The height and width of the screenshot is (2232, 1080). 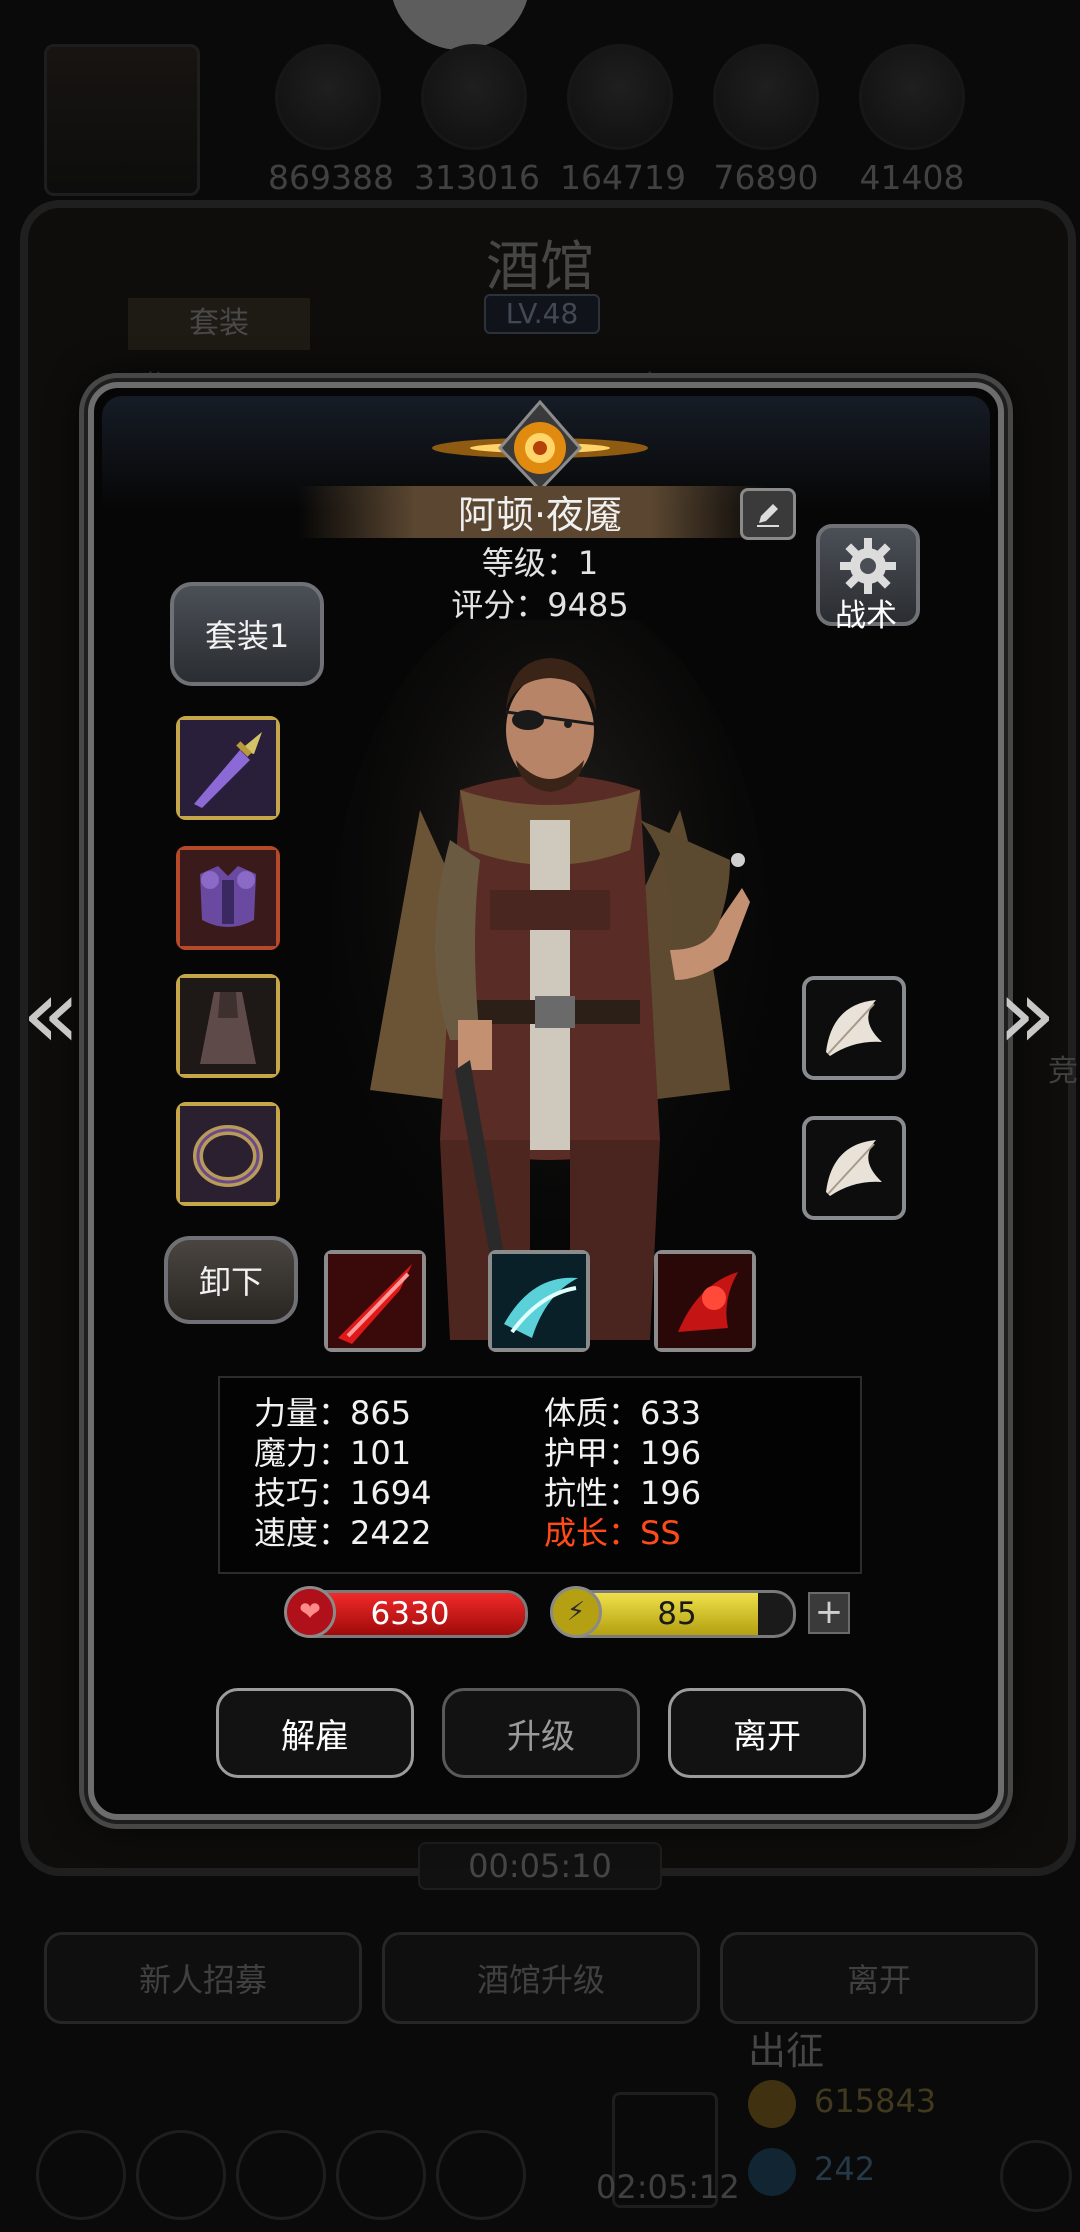 I want to click on dagger-icon, so click(x=228, y=768).